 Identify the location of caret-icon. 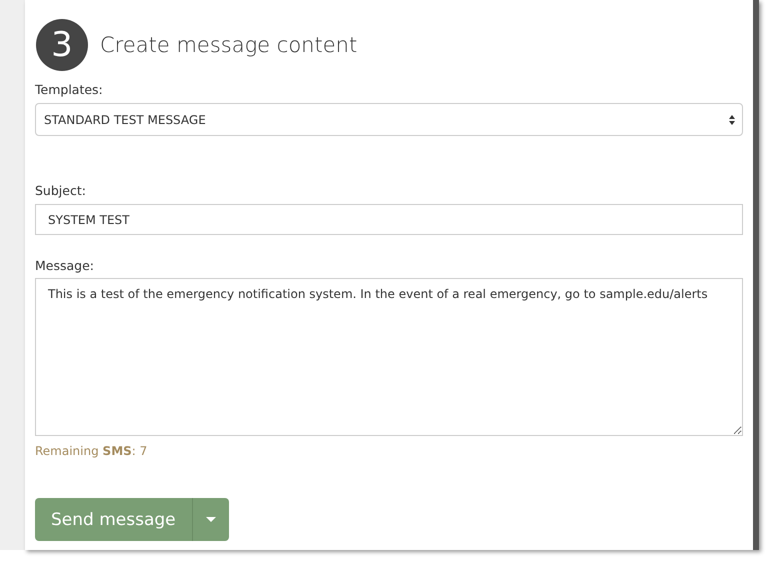
(211, 519).